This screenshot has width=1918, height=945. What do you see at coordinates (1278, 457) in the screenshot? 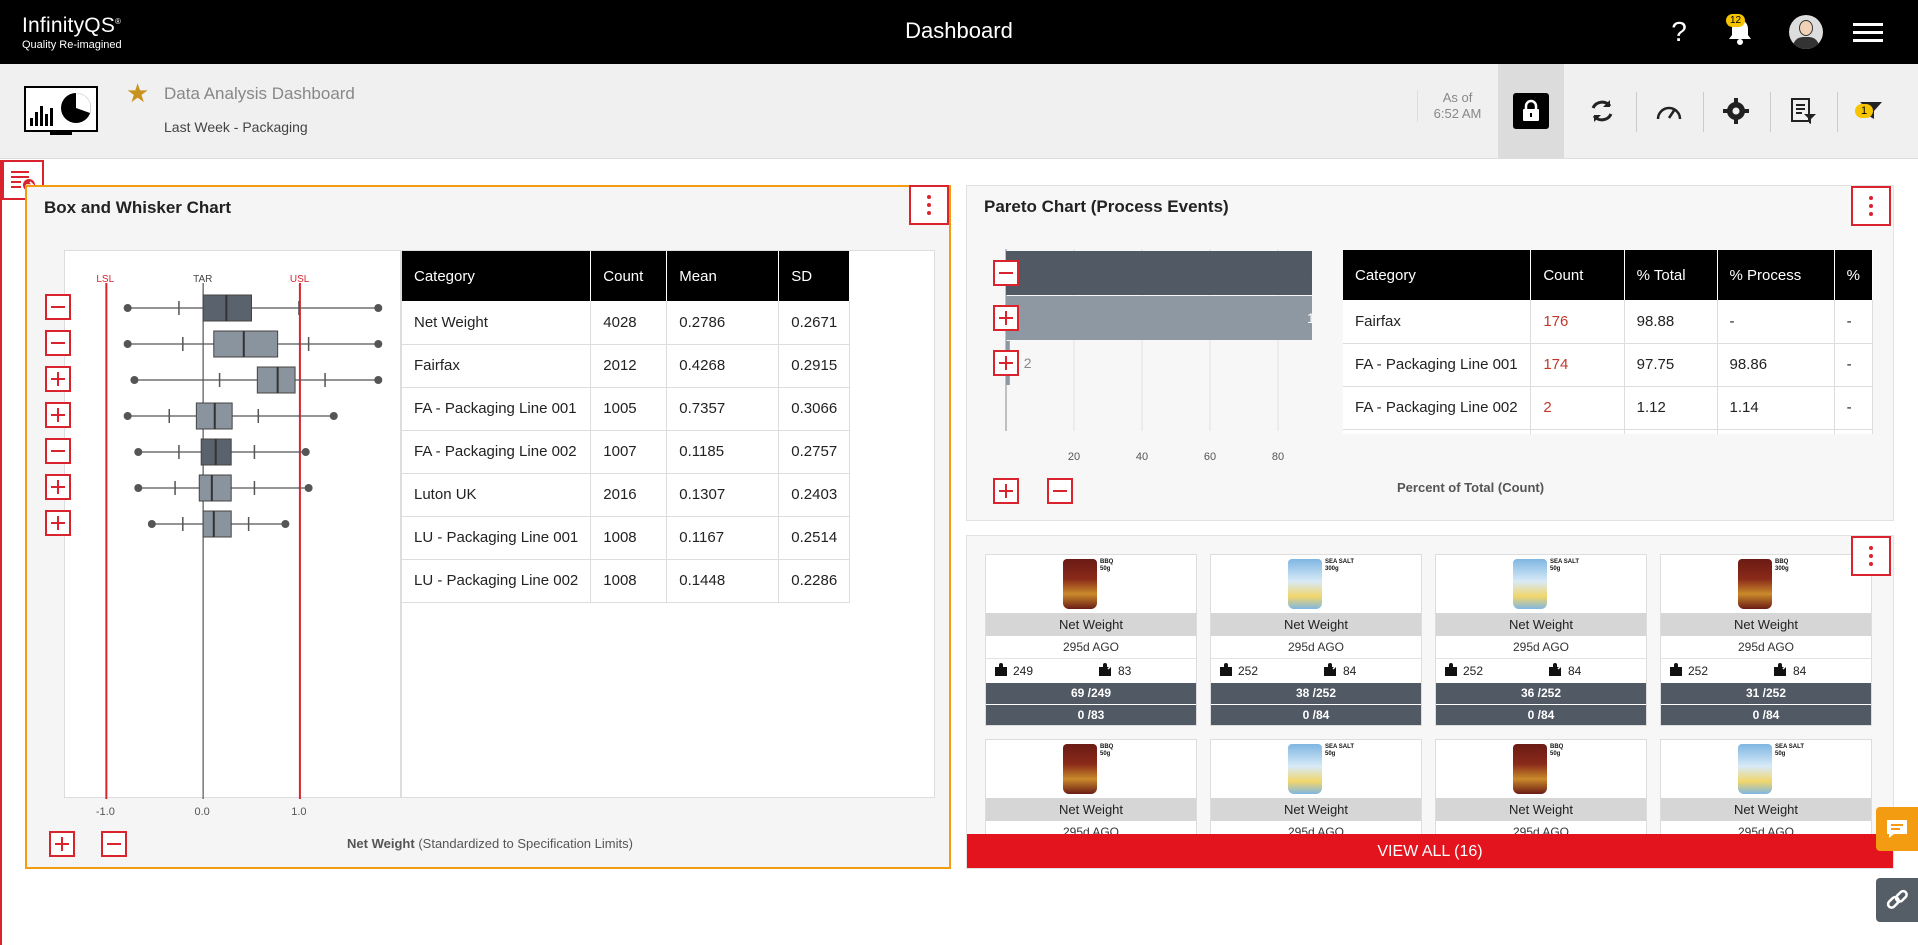
I see `pareto-x-tick: 80` at bounding box center [1278, 457].